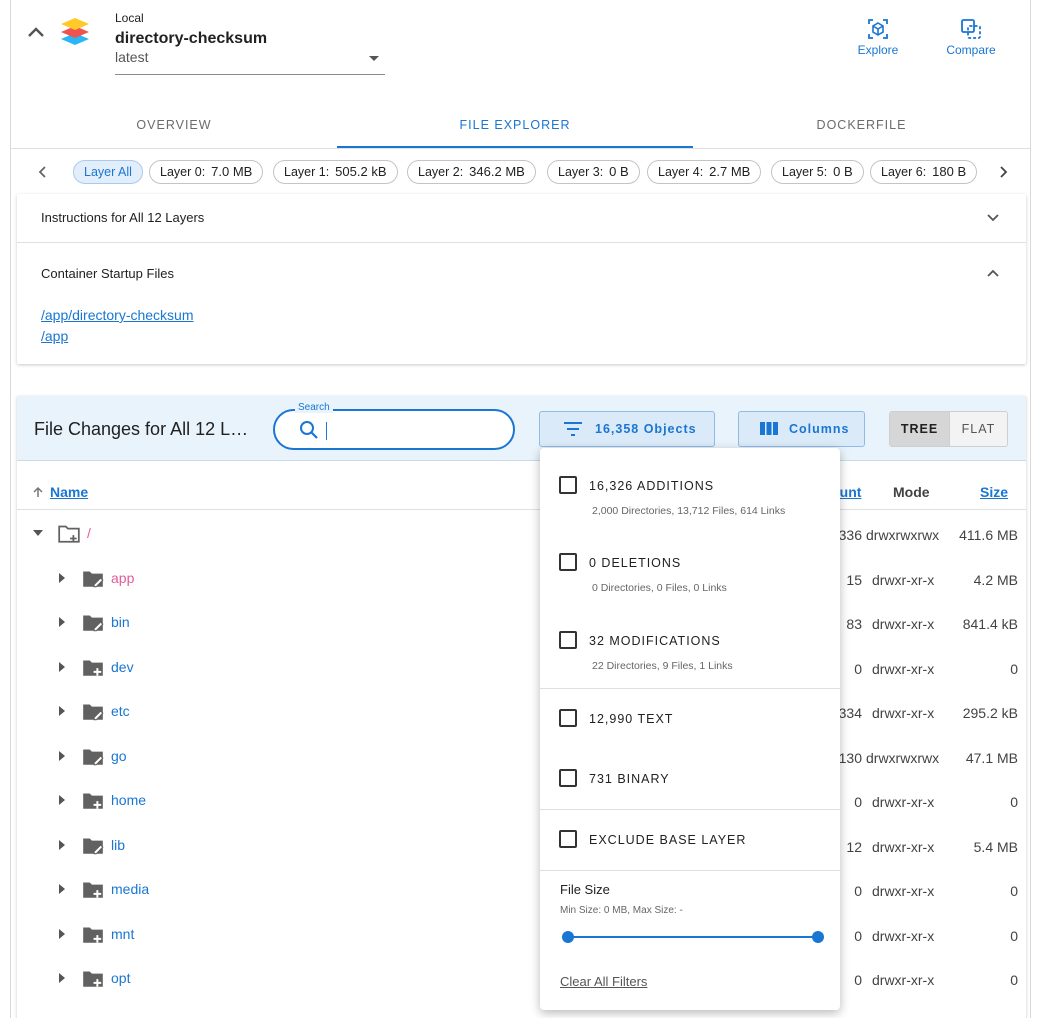 The width and height of the screenshot is (1040, 1018). Describe the element at coordinates (515, 126) in the screenshot. I see `tab-file-explorer: FILE EXPLORER` at that location.